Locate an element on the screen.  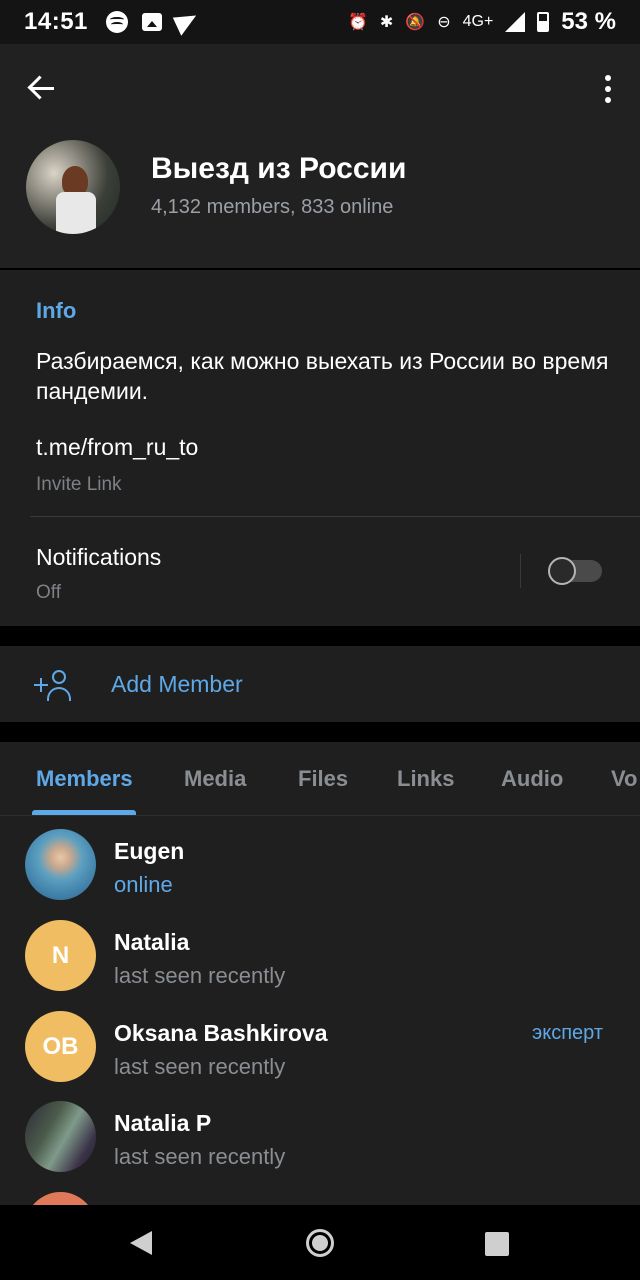
system-icons: ⏰ ✱ 🔕 ⊖ 4G+ 53 % is located at coordinates (482, 22).